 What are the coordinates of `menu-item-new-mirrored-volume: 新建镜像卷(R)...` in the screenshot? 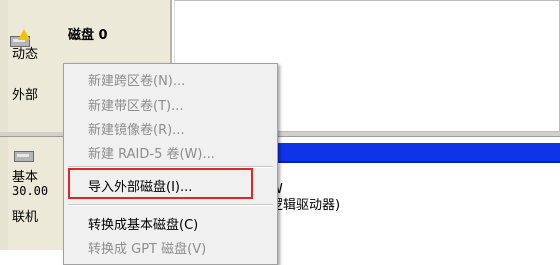 It's located at (136, 128).